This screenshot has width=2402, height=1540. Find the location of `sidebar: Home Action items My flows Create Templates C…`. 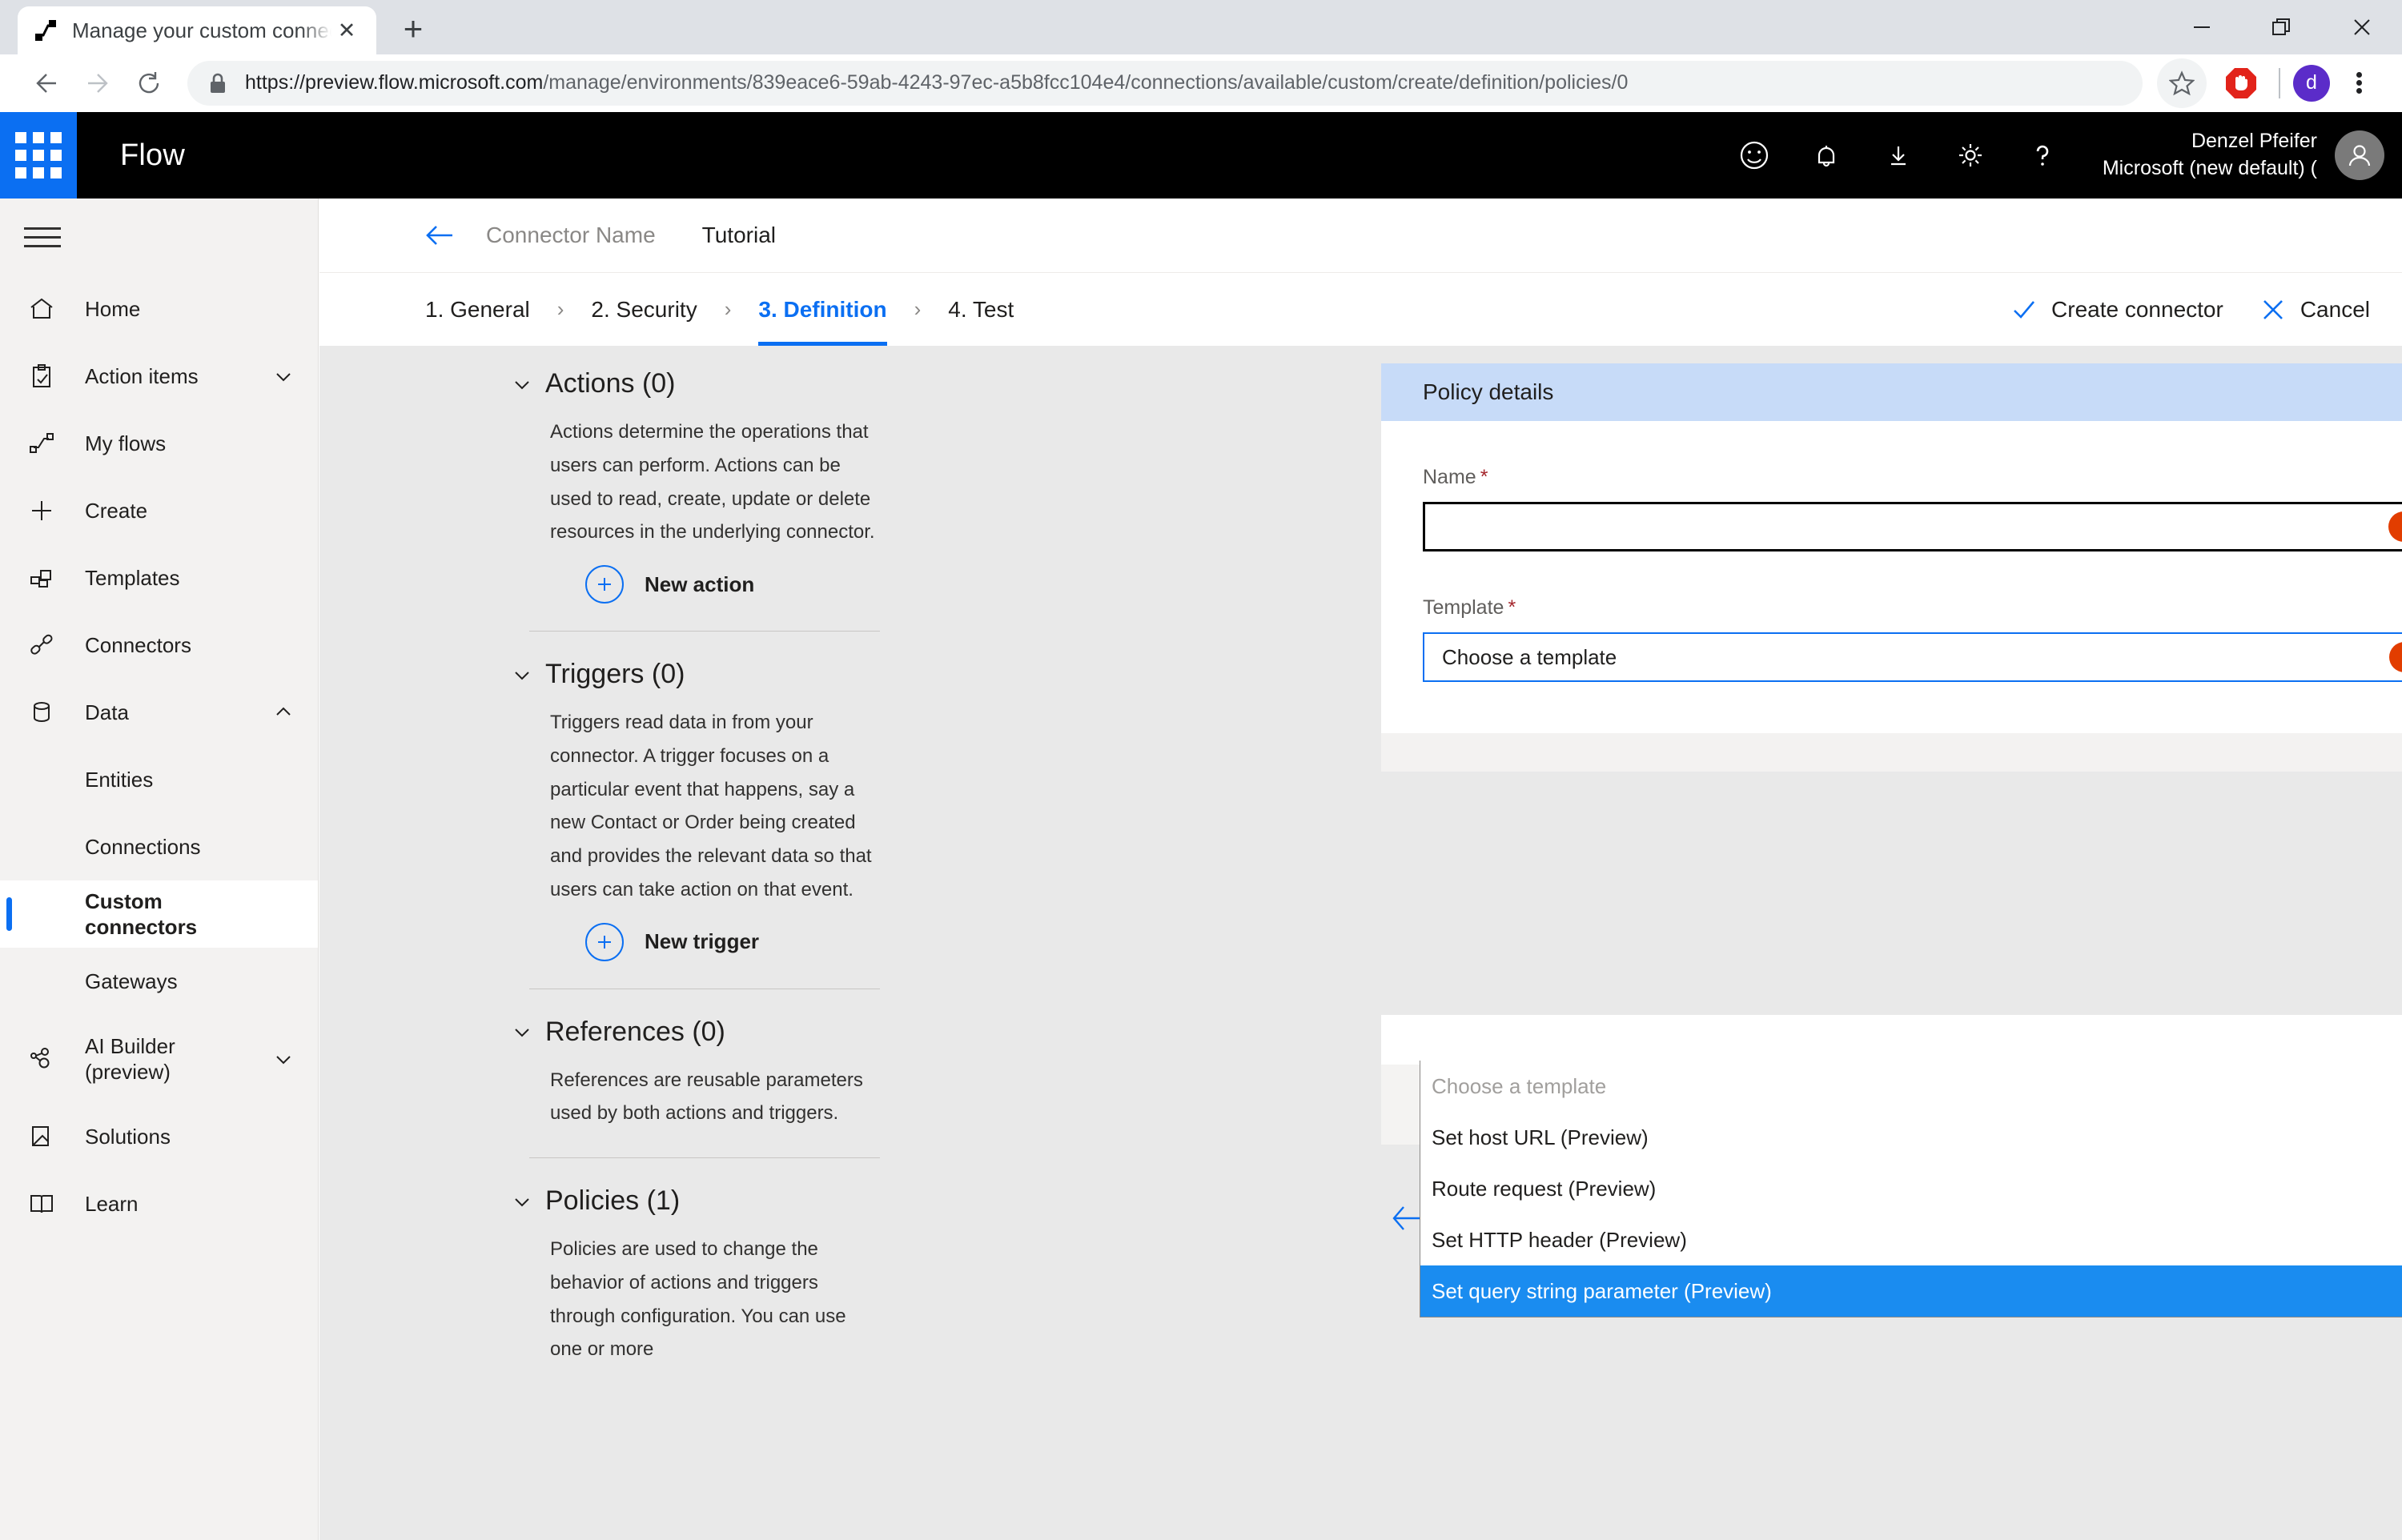

sidebar: Home Action items My flows Create Templates C… is located at coordinates (159, 869).